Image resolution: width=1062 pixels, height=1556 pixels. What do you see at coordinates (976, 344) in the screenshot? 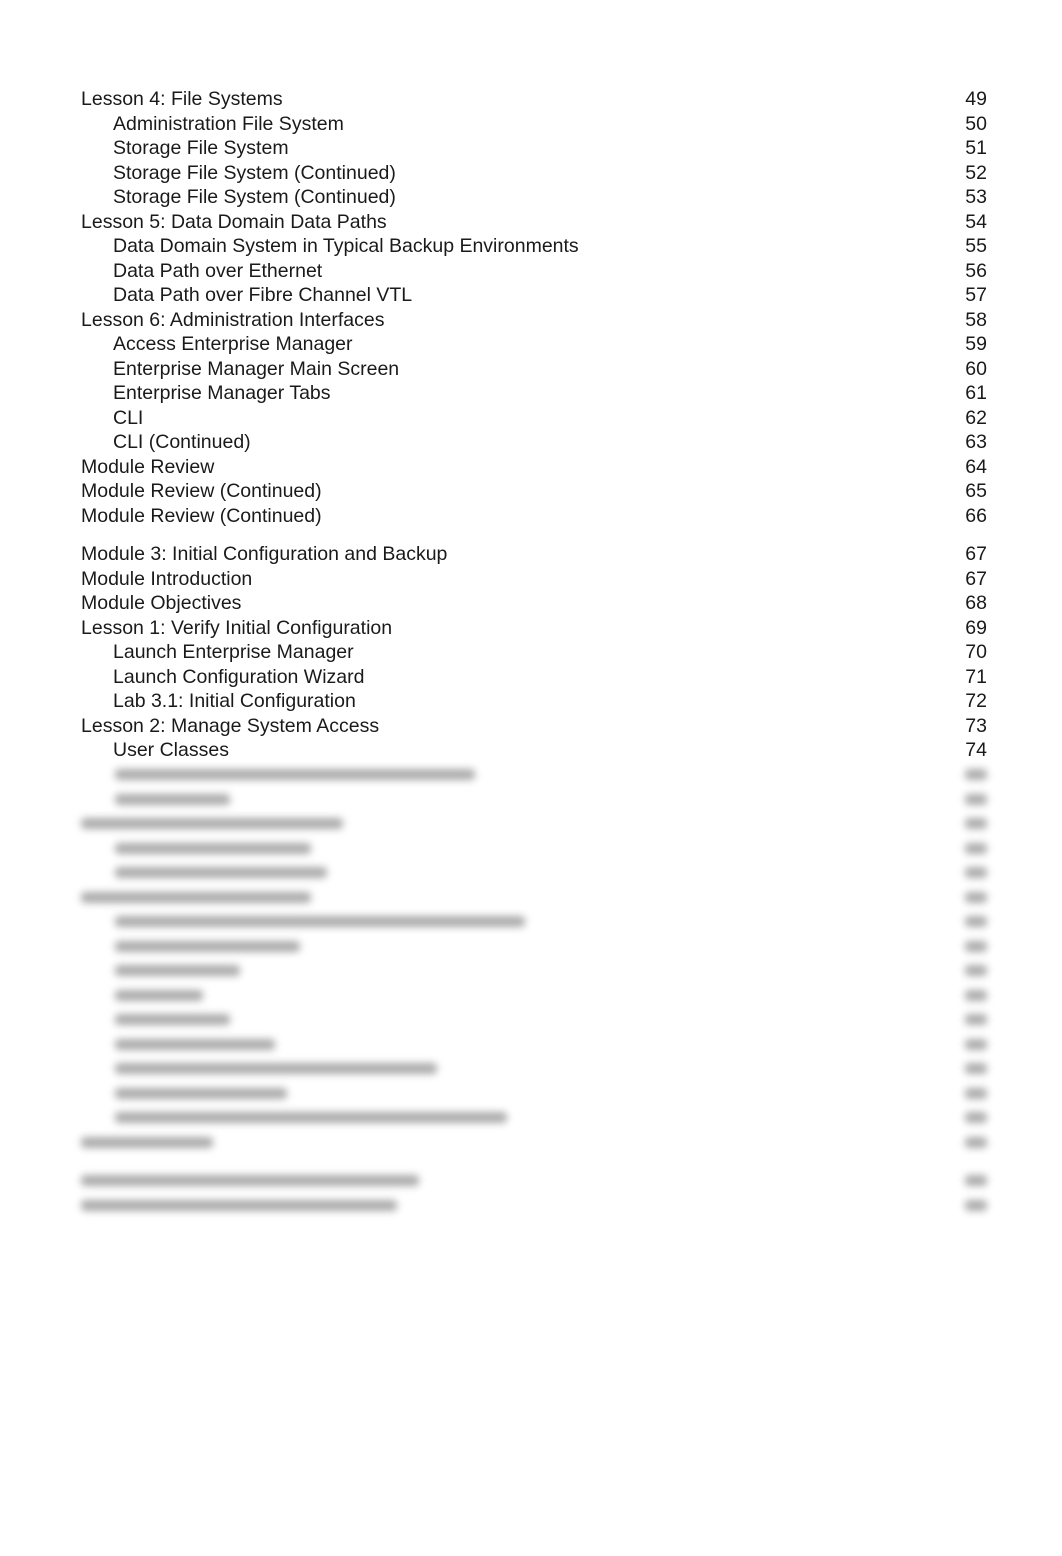
I see `toc-page-number: 59` at bounding box center [976, 344].